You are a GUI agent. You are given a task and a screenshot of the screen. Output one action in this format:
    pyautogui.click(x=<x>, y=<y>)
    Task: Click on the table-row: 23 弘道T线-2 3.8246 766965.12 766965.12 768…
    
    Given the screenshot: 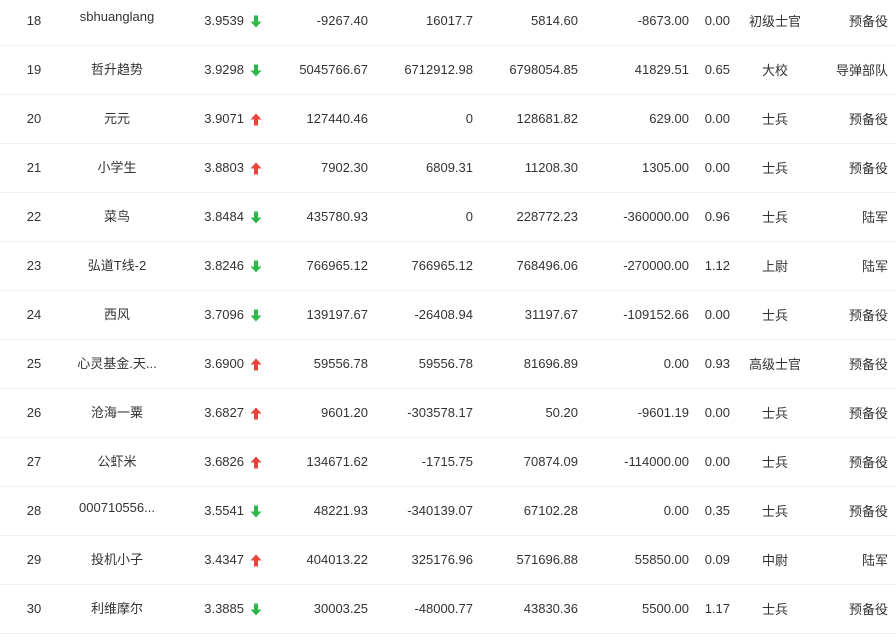 What is the action you would take?
    pyautogui.click(x=448, y=266)
    